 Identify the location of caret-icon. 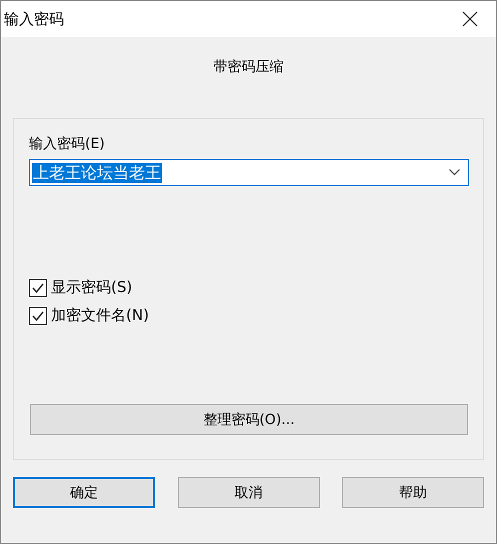
(454, 172).